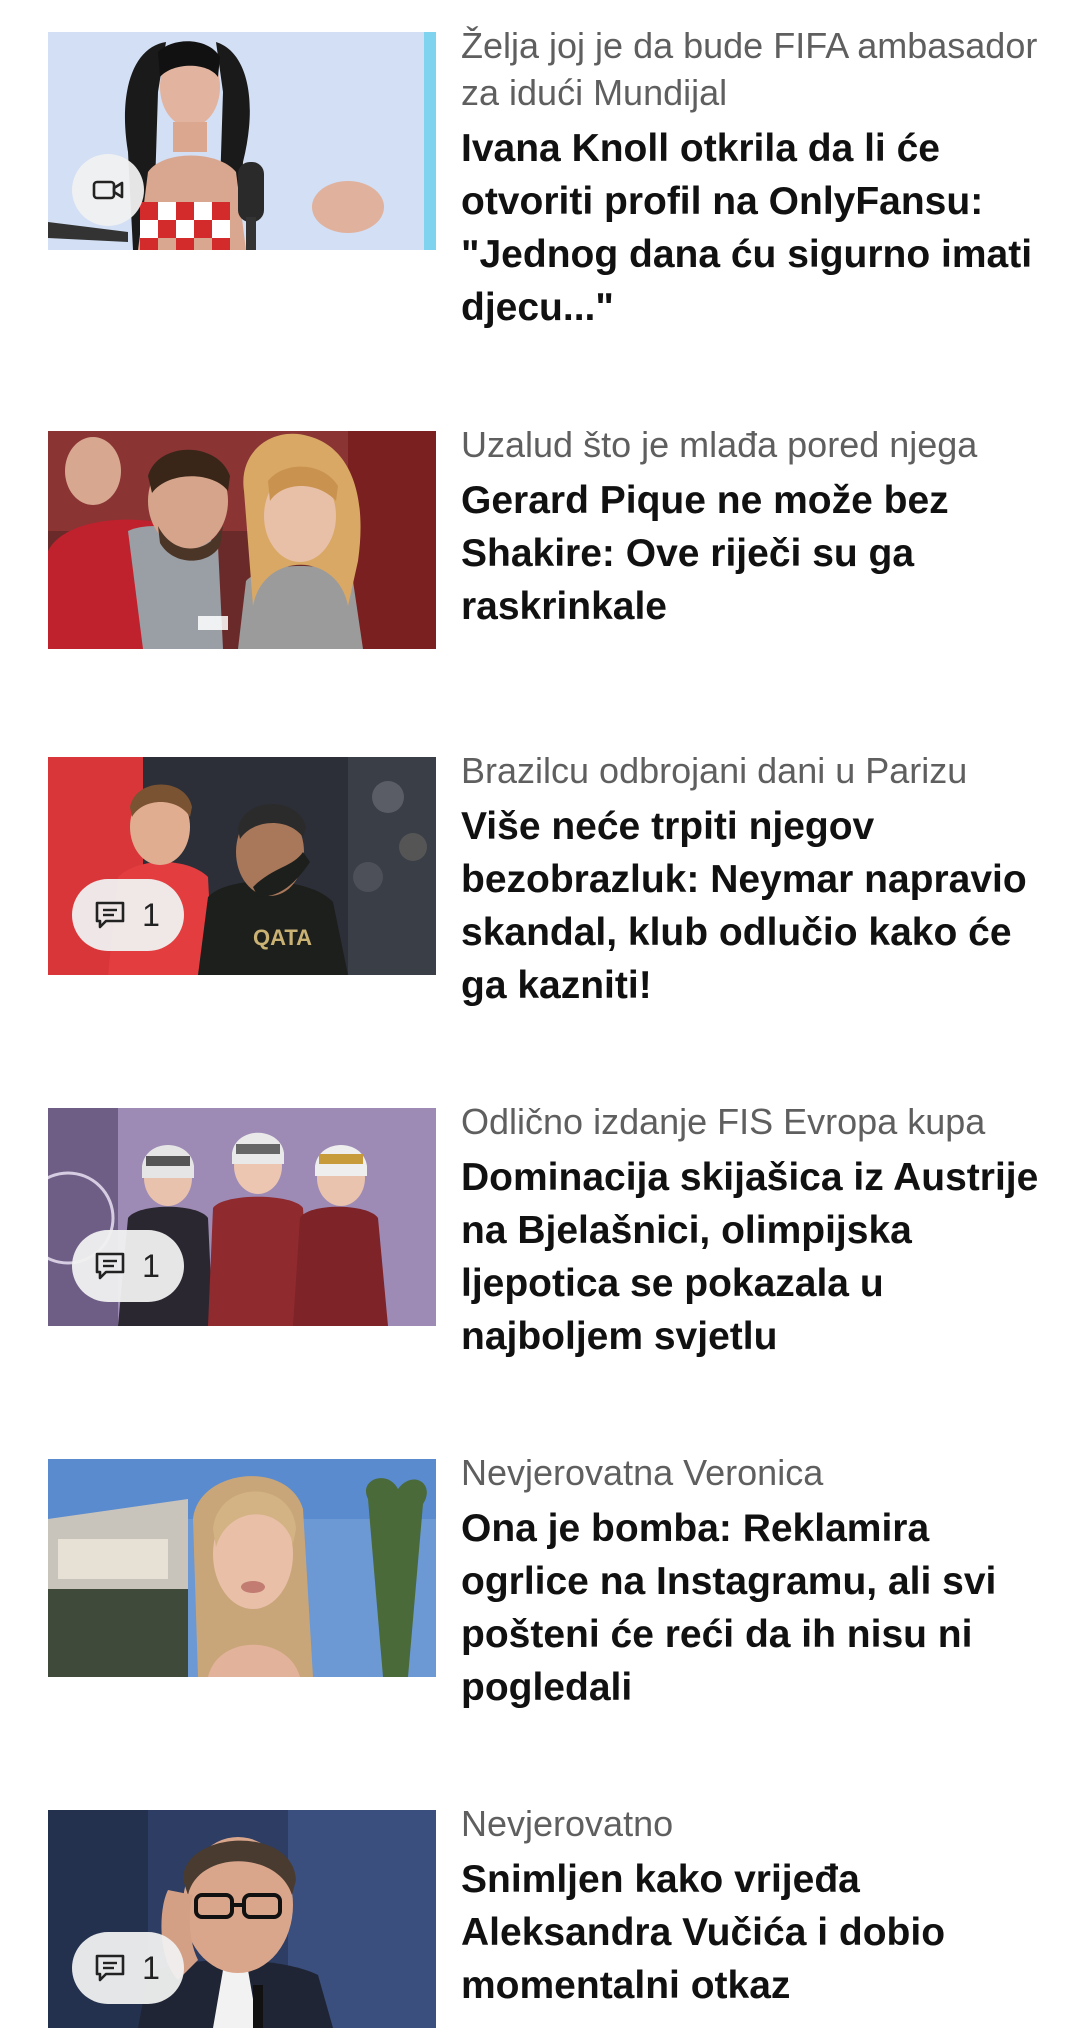 Image resolution: width=1080 pixels, height=2044 pixels. I want to click on article-kicker: Nevjerovatno, so click(567, 1823).